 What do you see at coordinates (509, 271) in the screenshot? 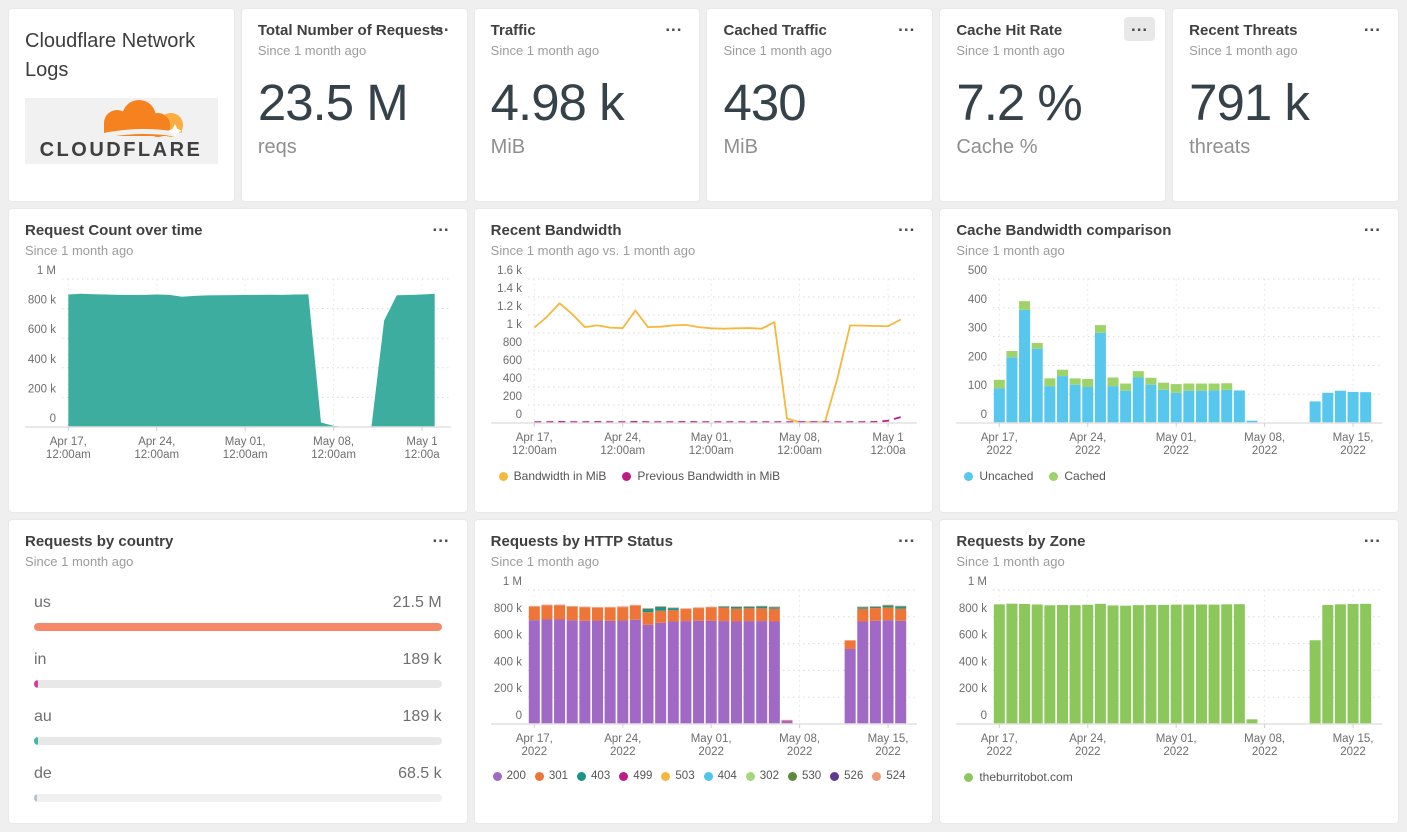
I see `svg-text: 1.6 k` at bounding box center [509, 271].